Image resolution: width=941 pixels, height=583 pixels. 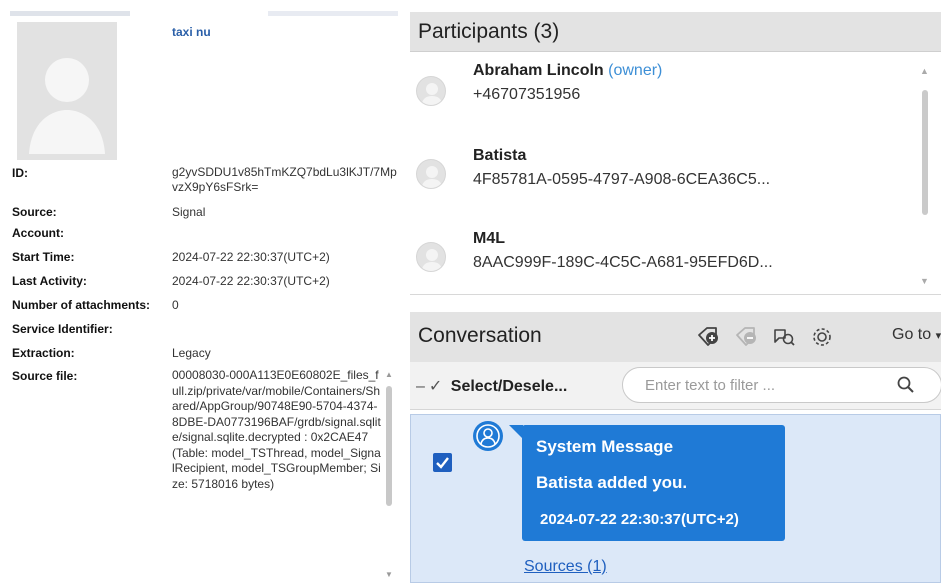 What do you see at coordinates (43, 257) in the screenshot?
I see `start-time-label: Start Time:` at bounding box center [43, 257].